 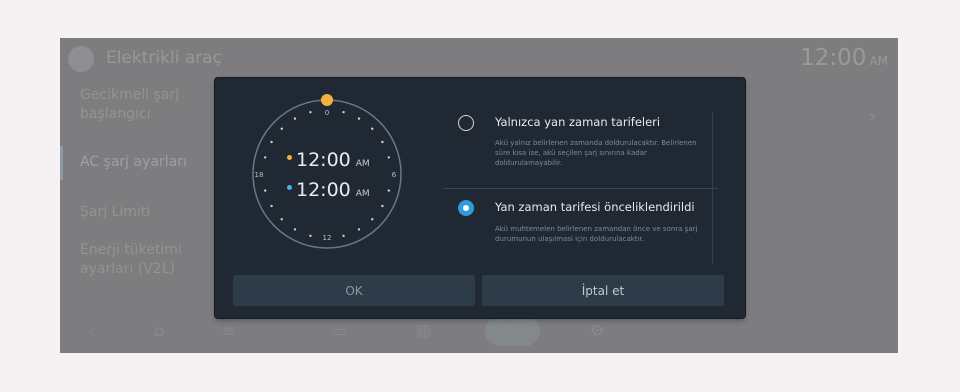 What do you see at coordinates (423, 330) in the screenshot?
I see `chart-icon: ▥` at bounding box center [423, 330].